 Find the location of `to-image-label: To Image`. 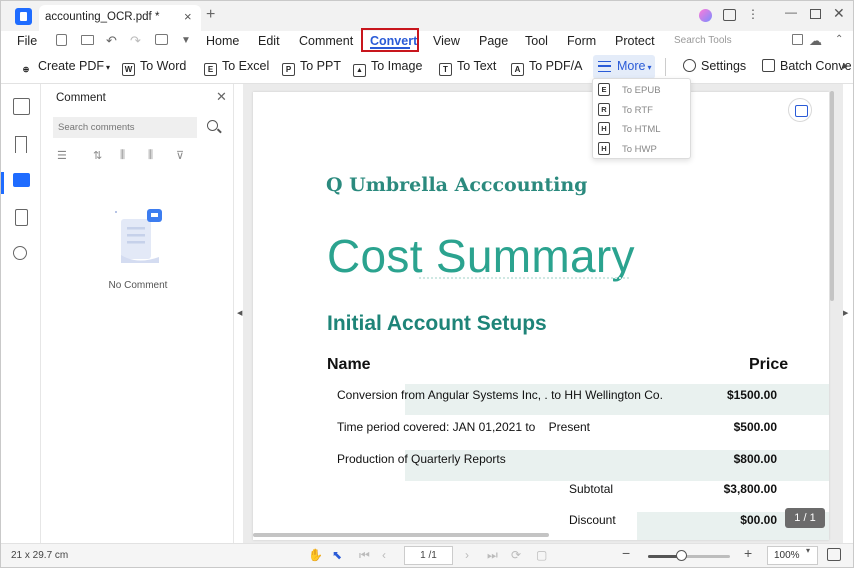

to-image-label: To Image is located at coordinates (397, 66).